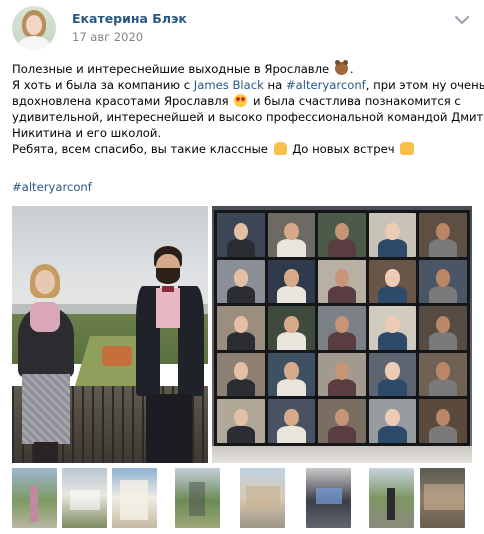  I want to click on post-date: 17 авг 2020, so click(107, 37).